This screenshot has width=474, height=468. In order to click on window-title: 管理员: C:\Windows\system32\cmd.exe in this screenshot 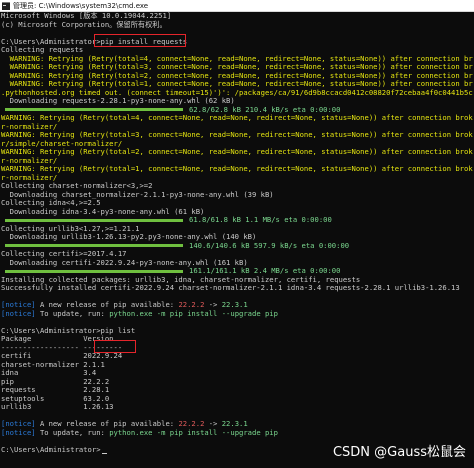, I will do `click(81, 5)`.